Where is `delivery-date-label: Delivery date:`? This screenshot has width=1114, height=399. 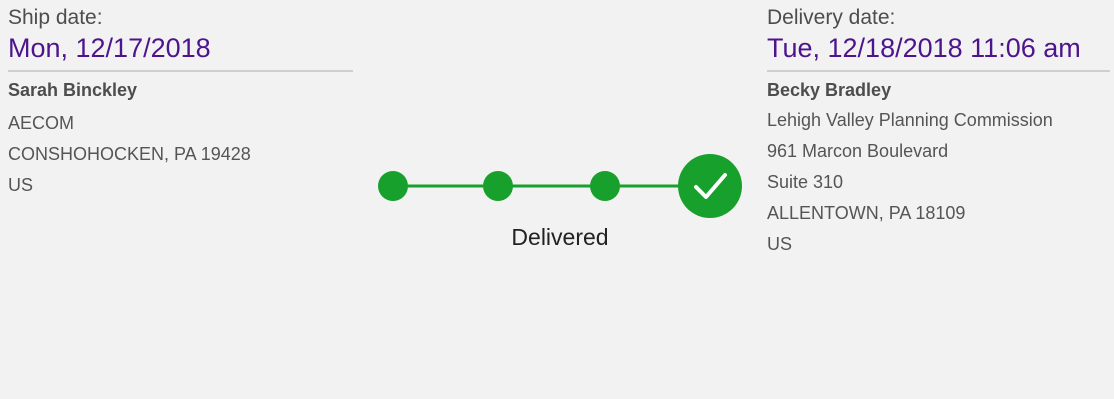
delivery-date-label: Delivery date: is located at coordinates (831, 17).